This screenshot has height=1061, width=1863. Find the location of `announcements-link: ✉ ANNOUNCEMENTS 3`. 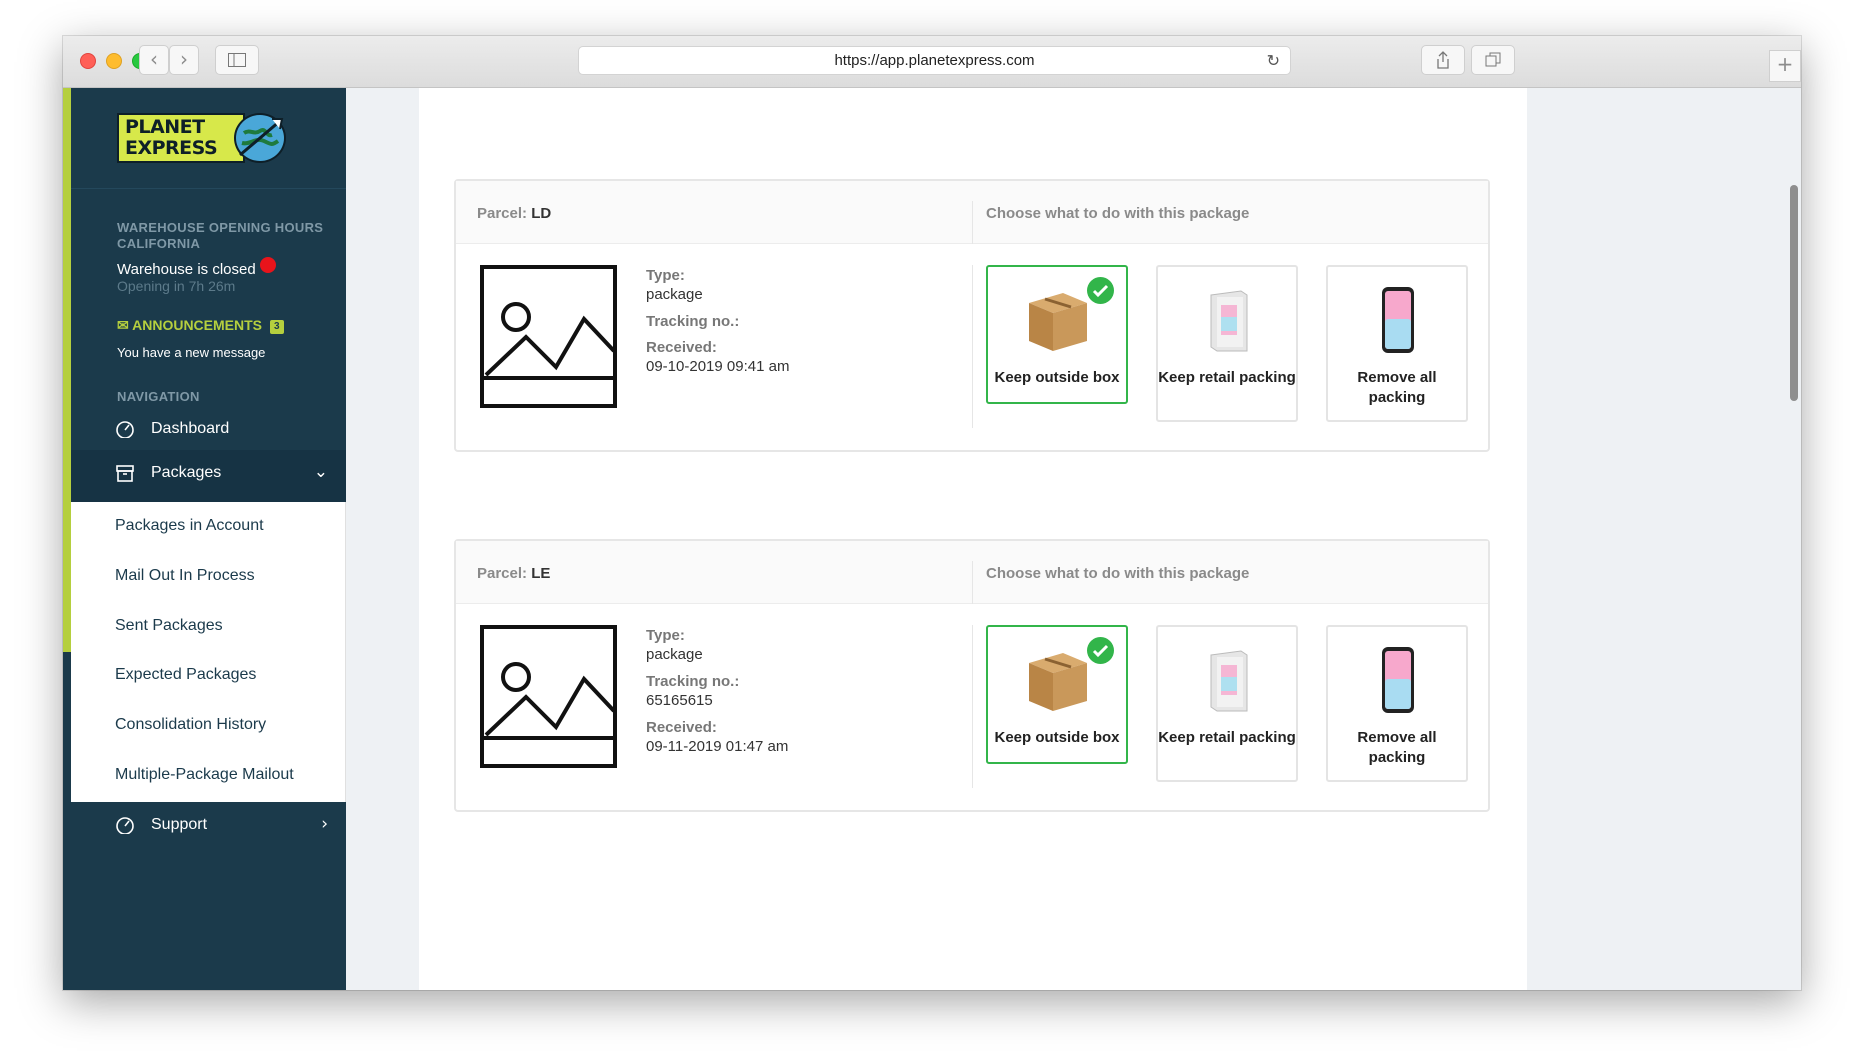

announcements-link: ✉ ANNOUNCEMENTS 3 is located at coordinates (200, 325).